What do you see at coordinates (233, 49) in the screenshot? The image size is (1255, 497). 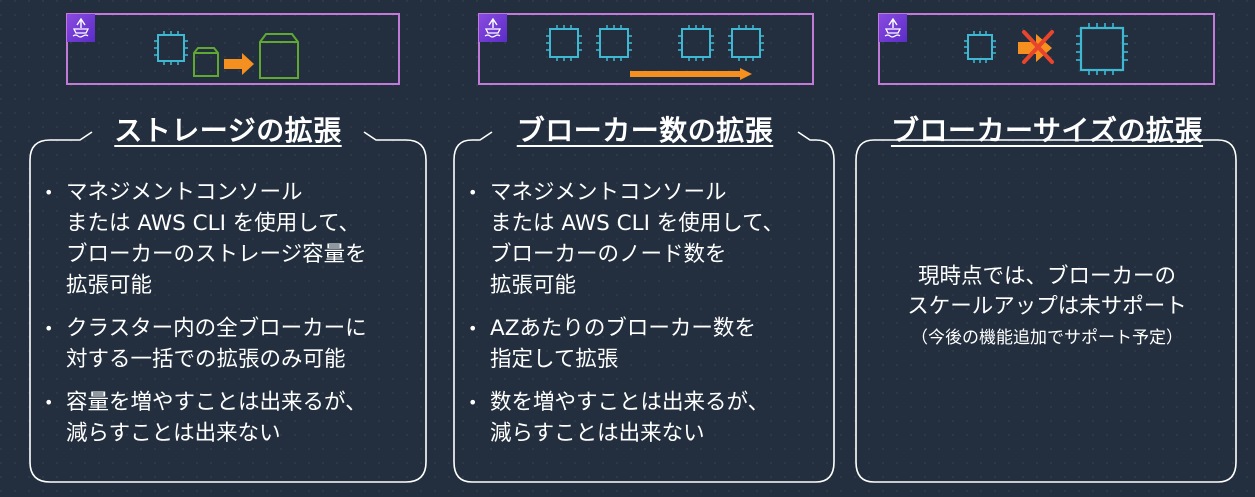 I see `storage-diagram` at bounding box center [233, 49].